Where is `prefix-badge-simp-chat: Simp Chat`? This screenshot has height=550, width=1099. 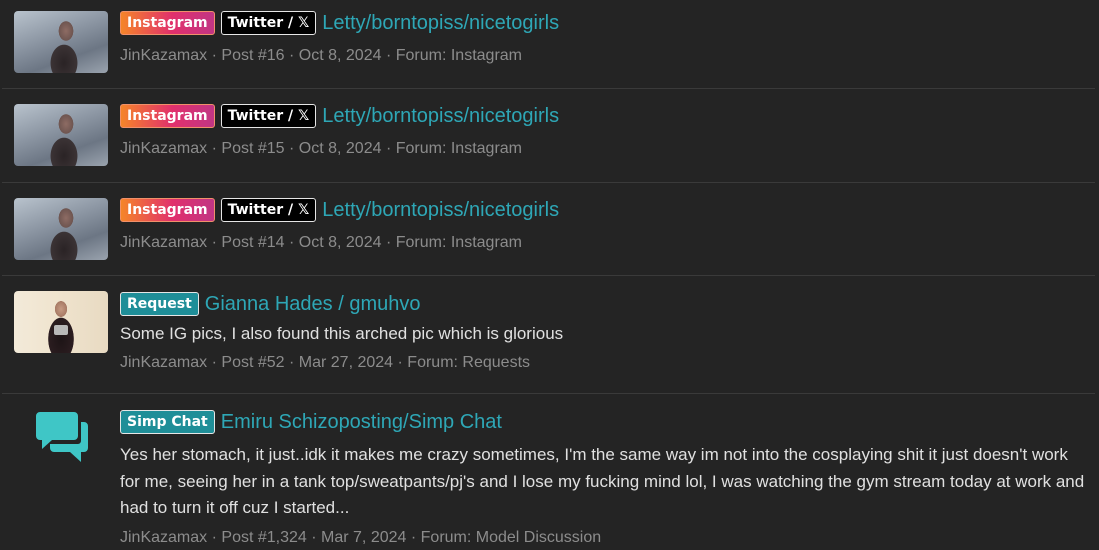
prefix-badge-simp-chat: Simp Chat is located at coordinates (167, 422).